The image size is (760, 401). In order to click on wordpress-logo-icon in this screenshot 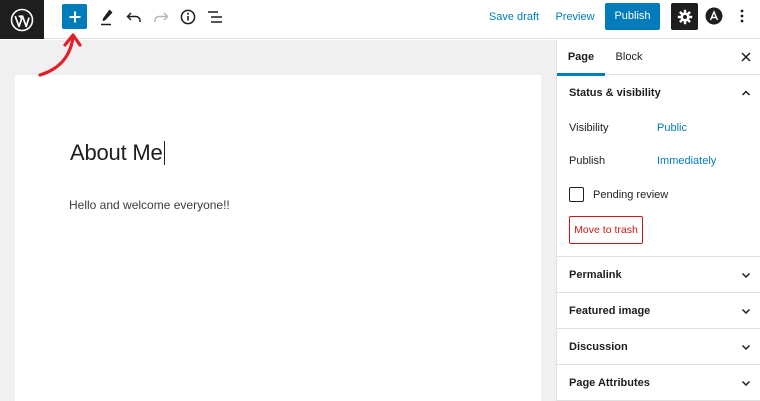, I will do `click(22, 19)`.